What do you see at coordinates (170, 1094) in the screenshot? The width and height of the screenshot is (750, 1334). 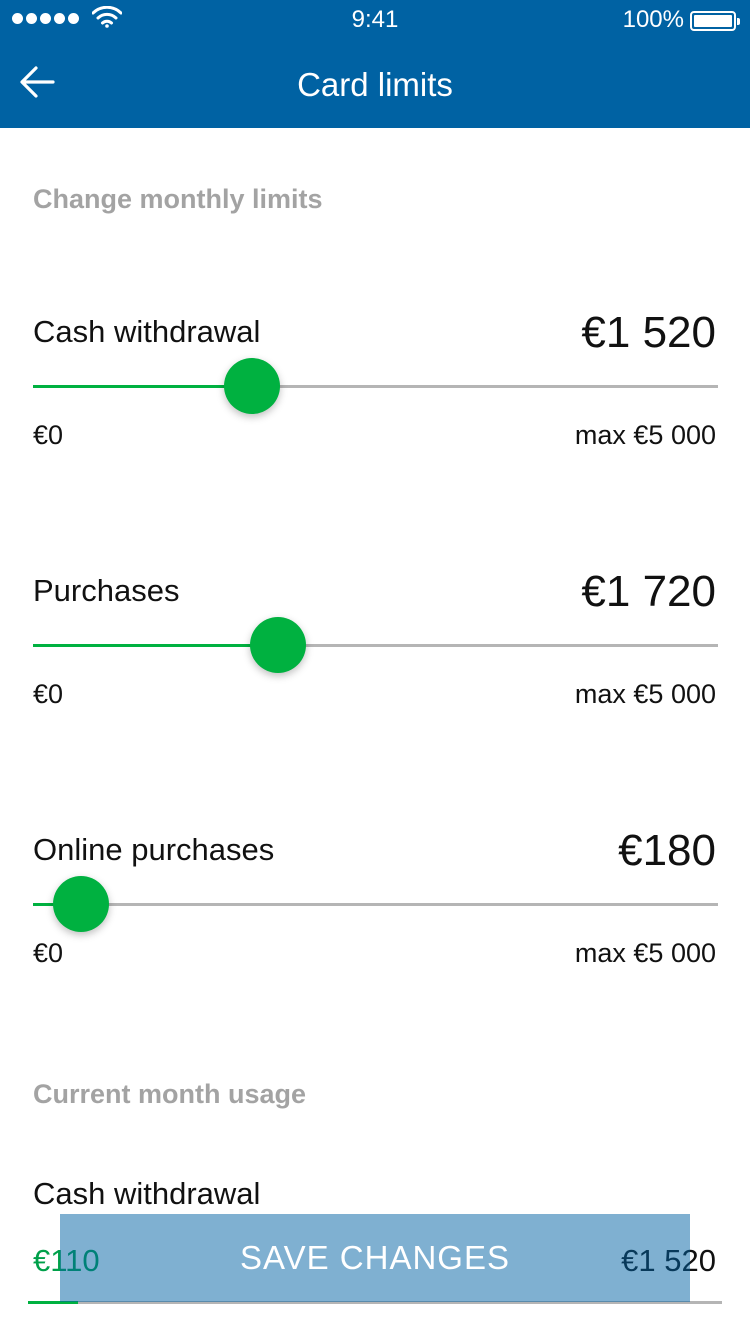 I see `section-title-usage: Current month usage` at bounding box center [170, 1094].